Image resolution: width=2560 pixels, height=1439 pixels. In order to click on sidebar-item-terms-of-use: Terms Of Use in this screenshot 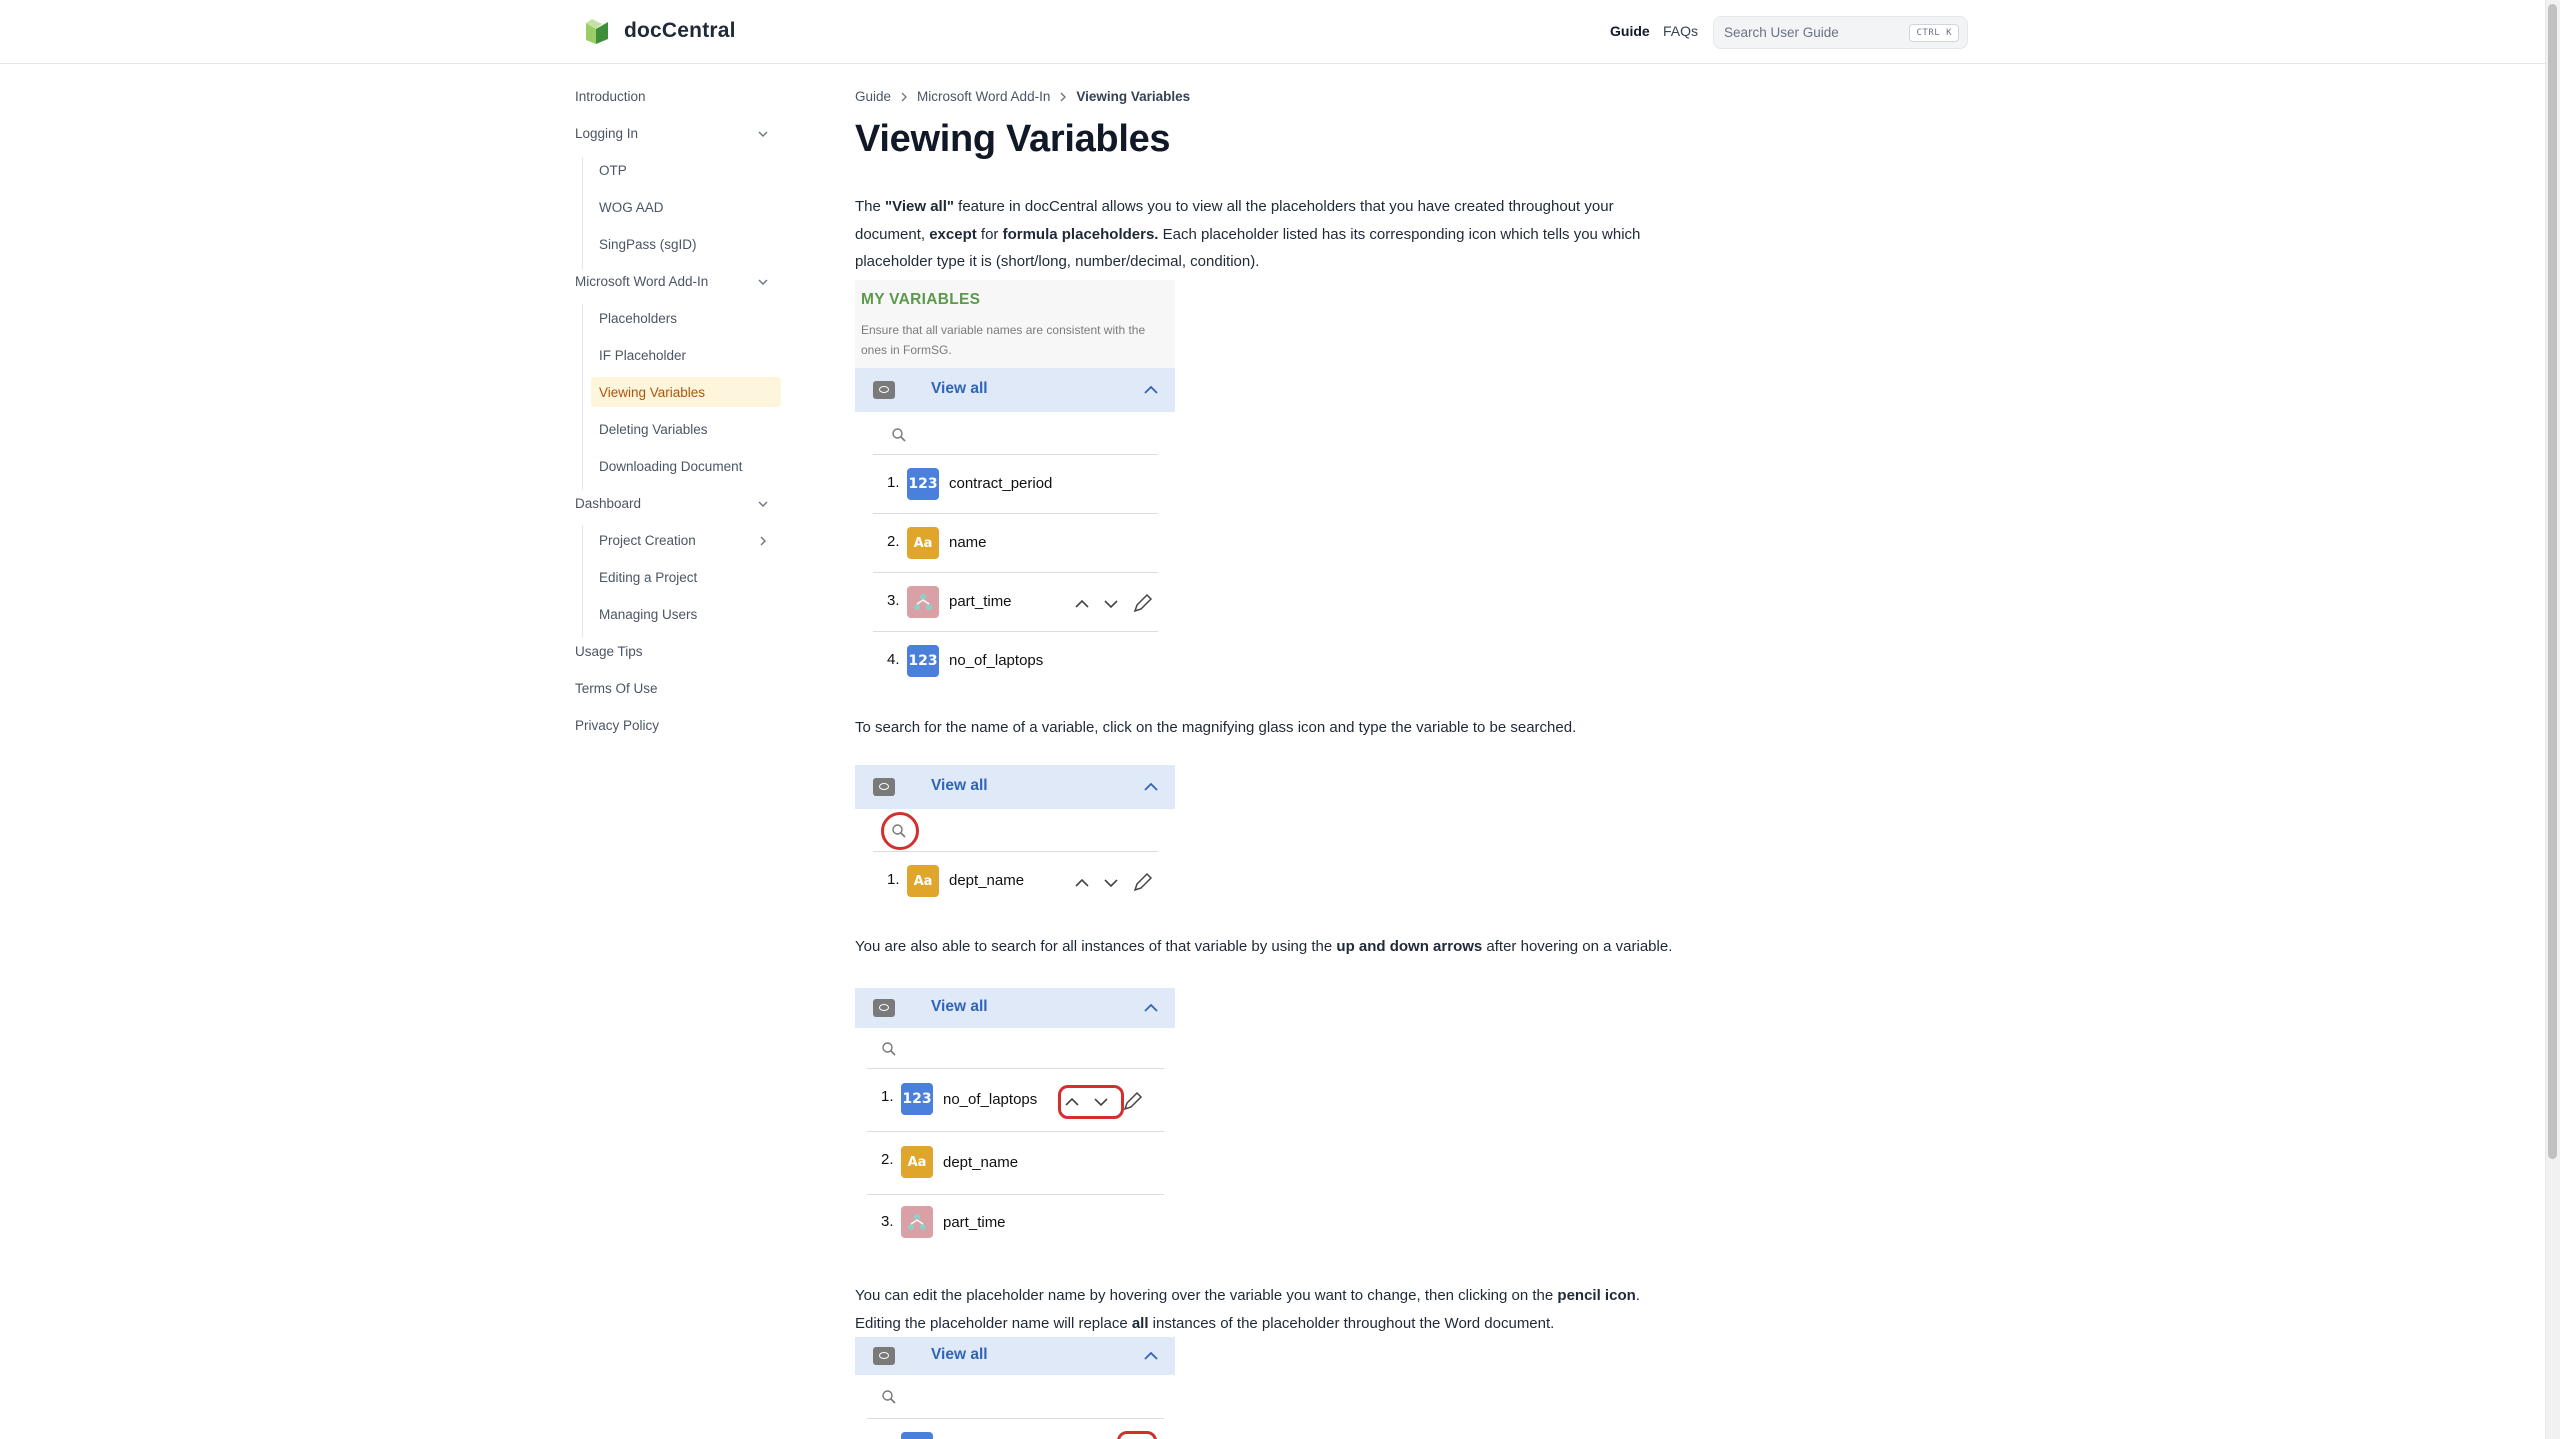, I will do `click(616, 688)`.